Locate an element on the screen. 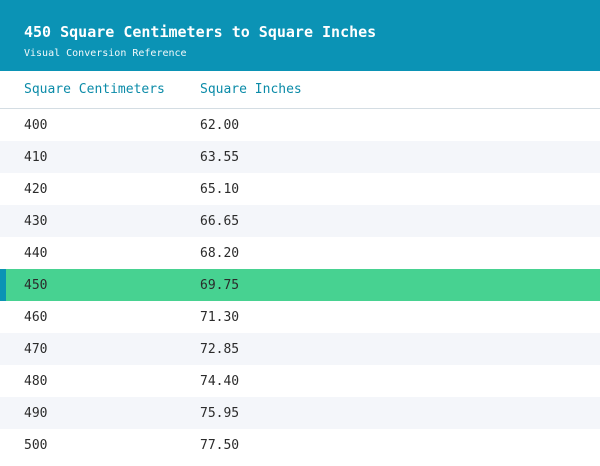 This screenshot has width=600, height=466. cell-square-centimeters: 400 is located at coordinates (36, 125).